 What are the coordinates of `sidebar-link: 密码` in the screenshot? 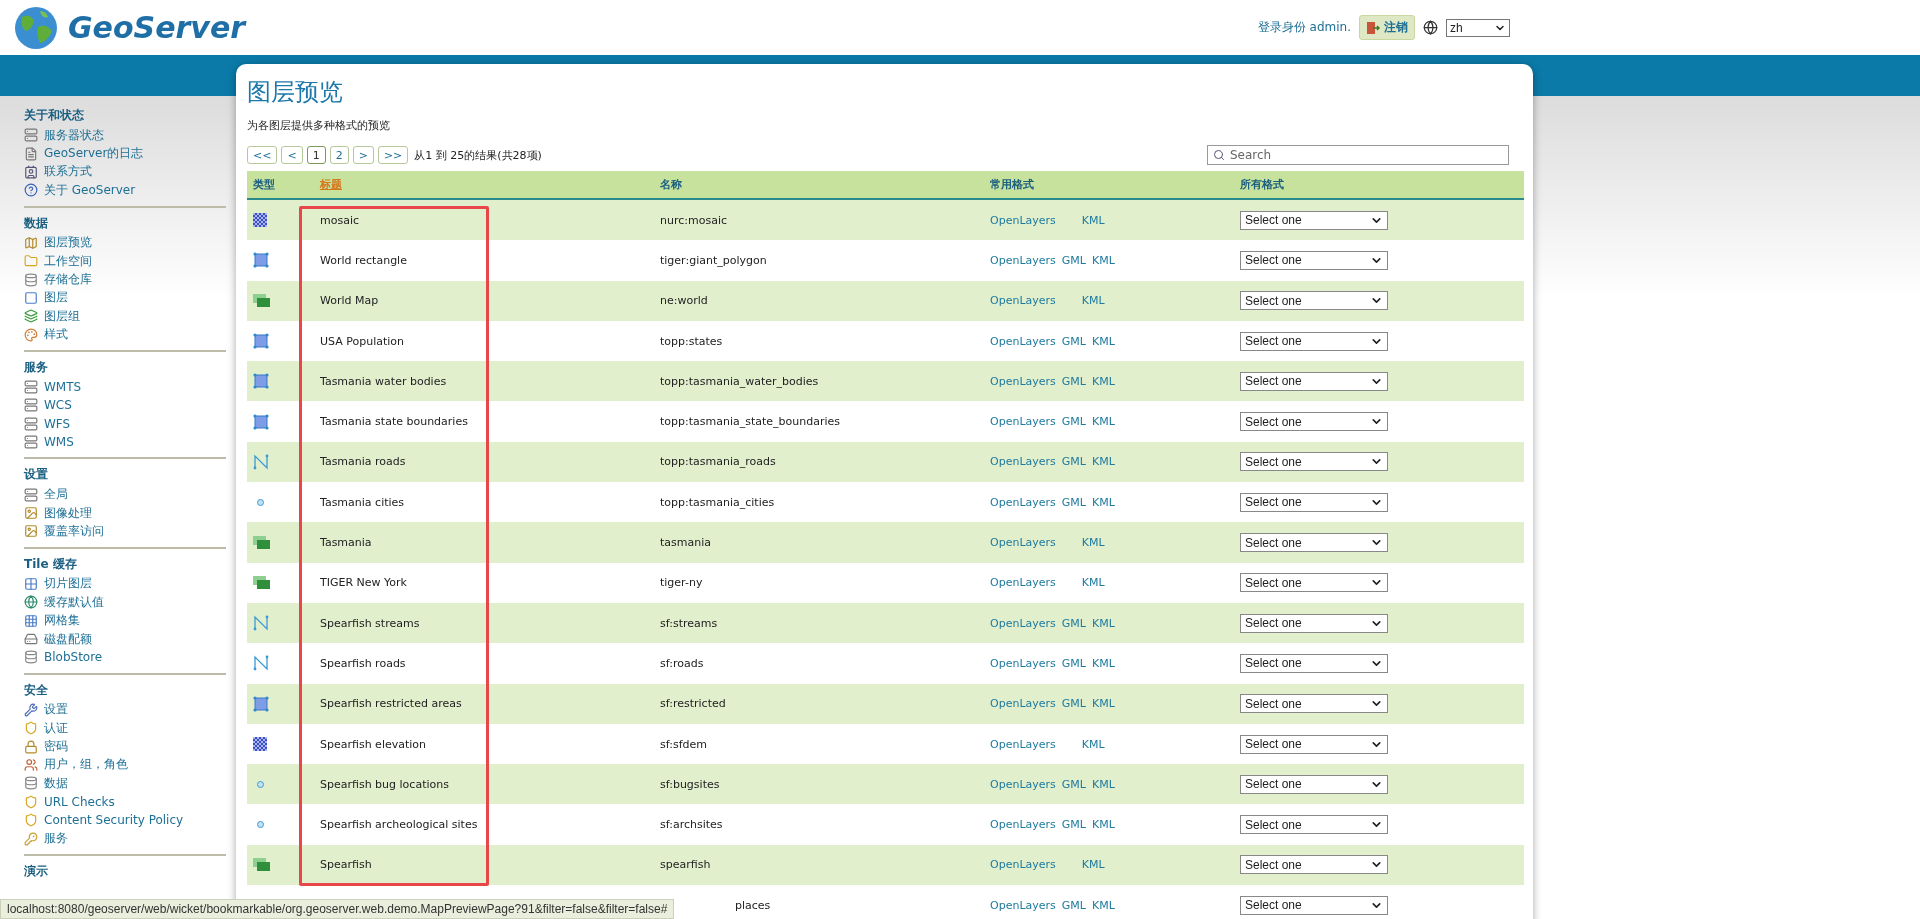 It's located at (125, 746).